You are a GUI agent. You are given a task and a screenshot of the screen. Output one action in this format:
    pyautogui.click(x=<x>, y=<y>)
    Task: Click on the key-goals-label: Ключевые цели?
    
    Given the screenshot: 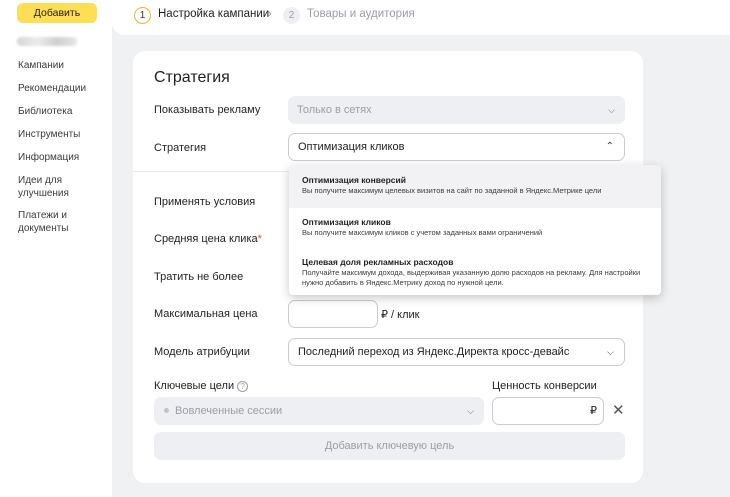 What is the action you would take?
    pyautogui.click(x=201, y=386)
    